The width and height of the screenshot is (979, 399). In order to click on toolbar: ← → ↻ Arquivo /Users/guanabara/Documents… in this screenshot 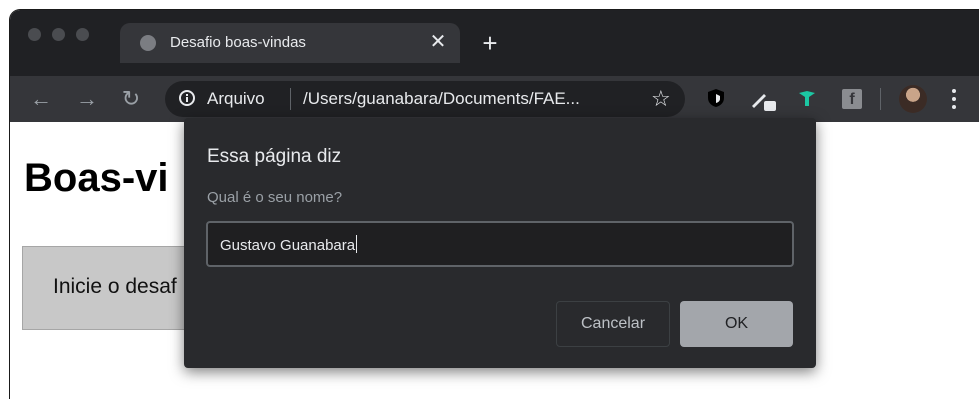, I will do `click(494, 99)`.